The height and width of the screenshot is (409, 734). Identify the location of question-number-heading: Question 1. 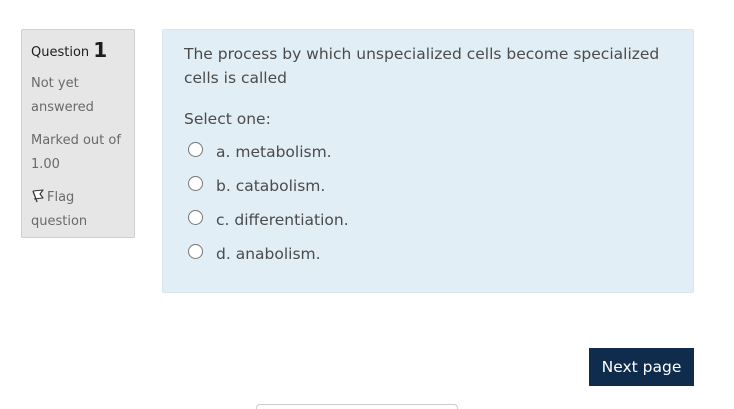
(78, 51).